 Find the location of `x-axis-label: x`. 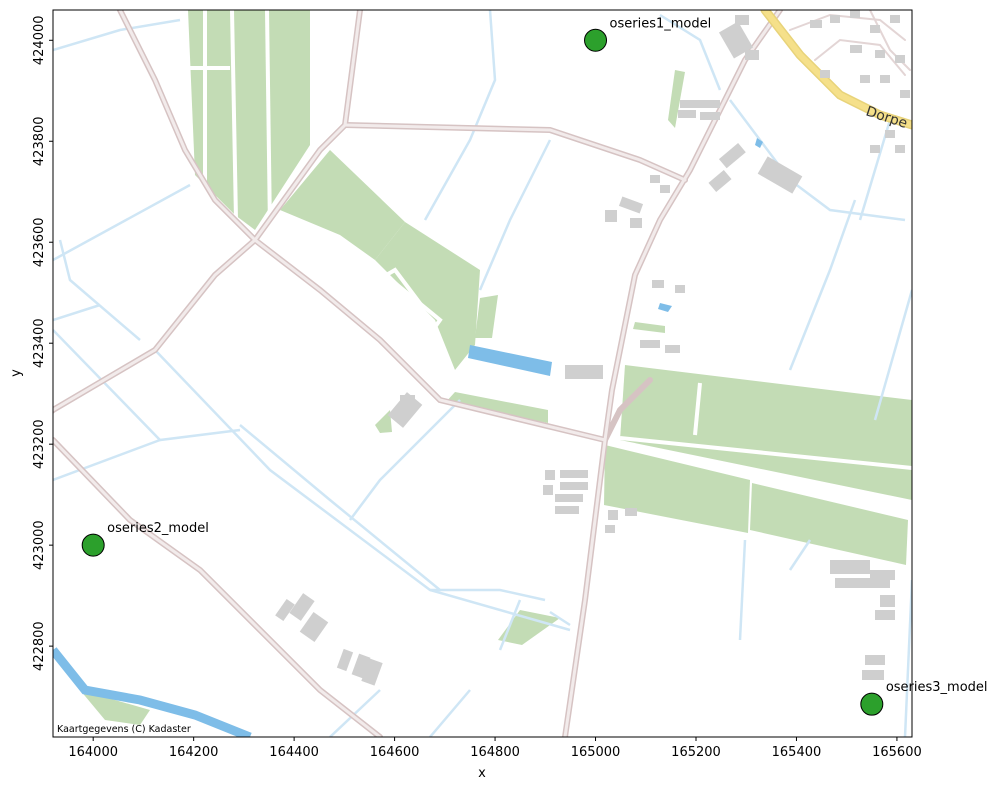

x-axis-label: x is located at coordinates (482, 773).